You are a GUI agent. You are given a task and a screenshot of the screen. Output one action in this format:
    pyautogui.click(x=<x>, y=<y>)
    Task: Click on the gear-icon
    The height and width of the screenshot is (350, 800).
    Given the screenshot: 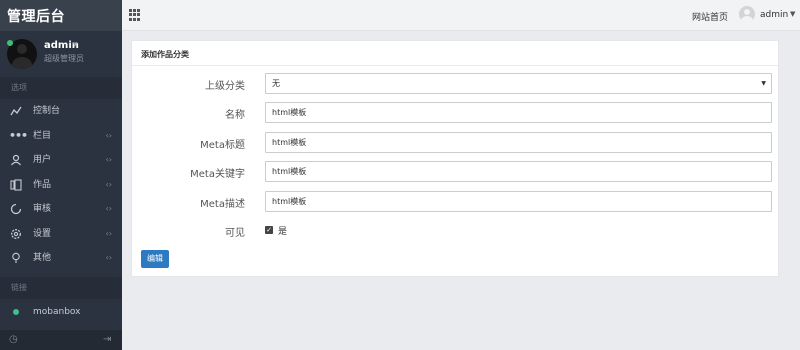 What is the action you would take?
    pyautogui.click(x=16, y=234)
    